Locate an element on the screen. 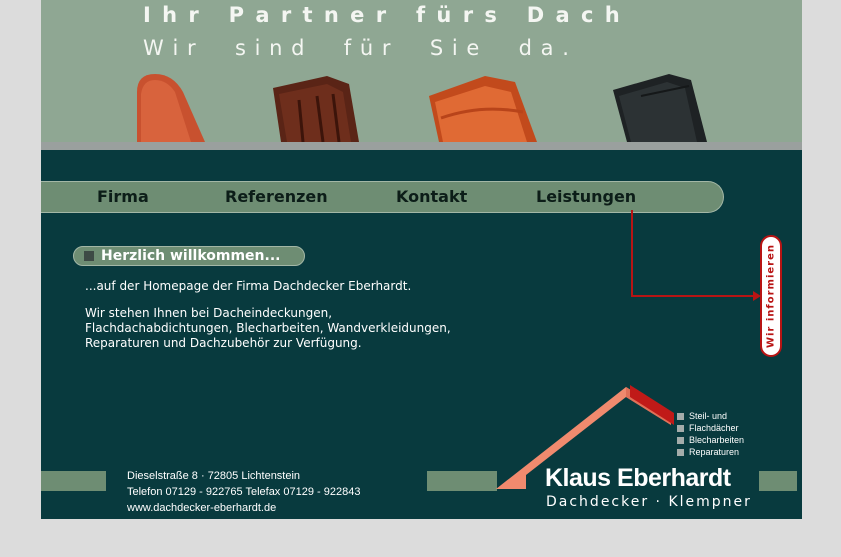 The height and width of the screenshot is (557, 841). footer-bar-right is located at coordinates (778, 481).